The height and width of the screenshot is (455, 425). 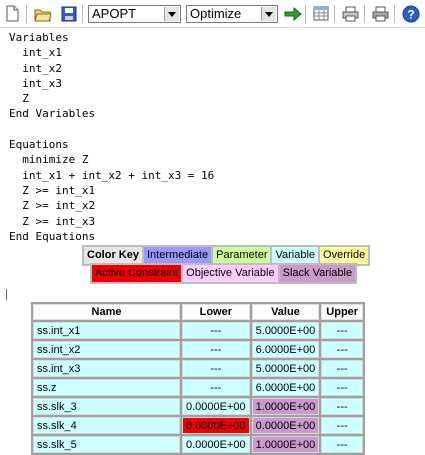 What do you see at coordinates (114, 13) in the screenshot?
I see `solver-select-value: APOPT` at bounding box center [114, 13].